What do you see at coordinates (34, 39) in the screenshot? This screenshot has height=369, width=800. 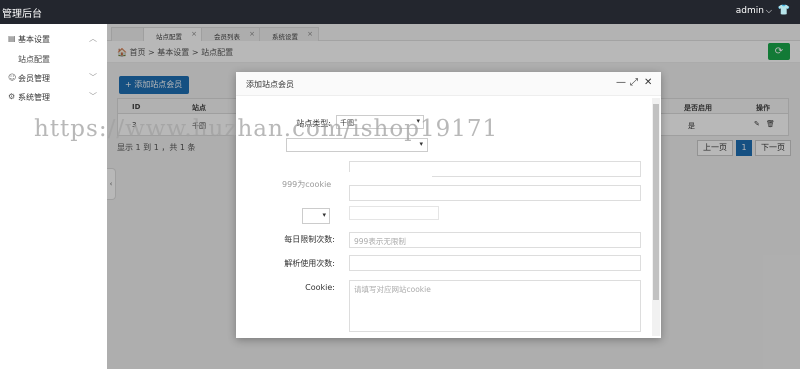 I see `sidebar-item-label: 基本设置` at bounding box center [34, 39].